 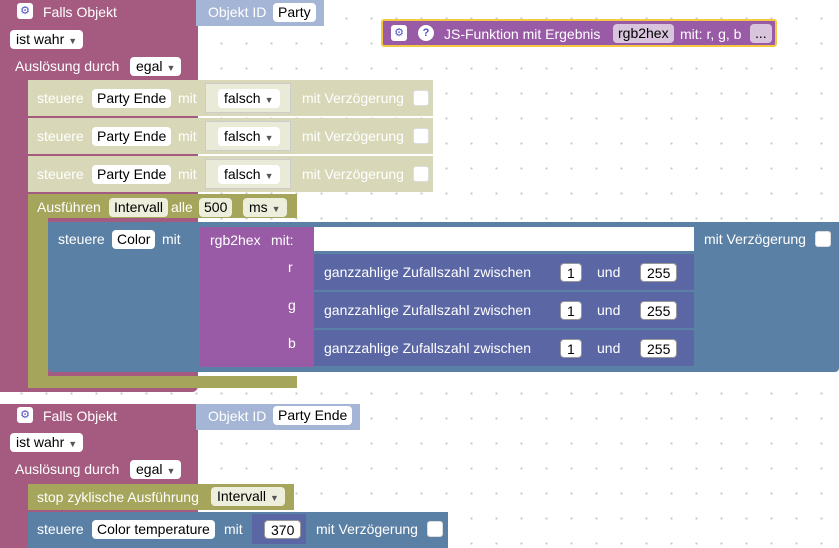 I want to click on js-function-params: mit: r, g, b, so click(x=711, y=34).